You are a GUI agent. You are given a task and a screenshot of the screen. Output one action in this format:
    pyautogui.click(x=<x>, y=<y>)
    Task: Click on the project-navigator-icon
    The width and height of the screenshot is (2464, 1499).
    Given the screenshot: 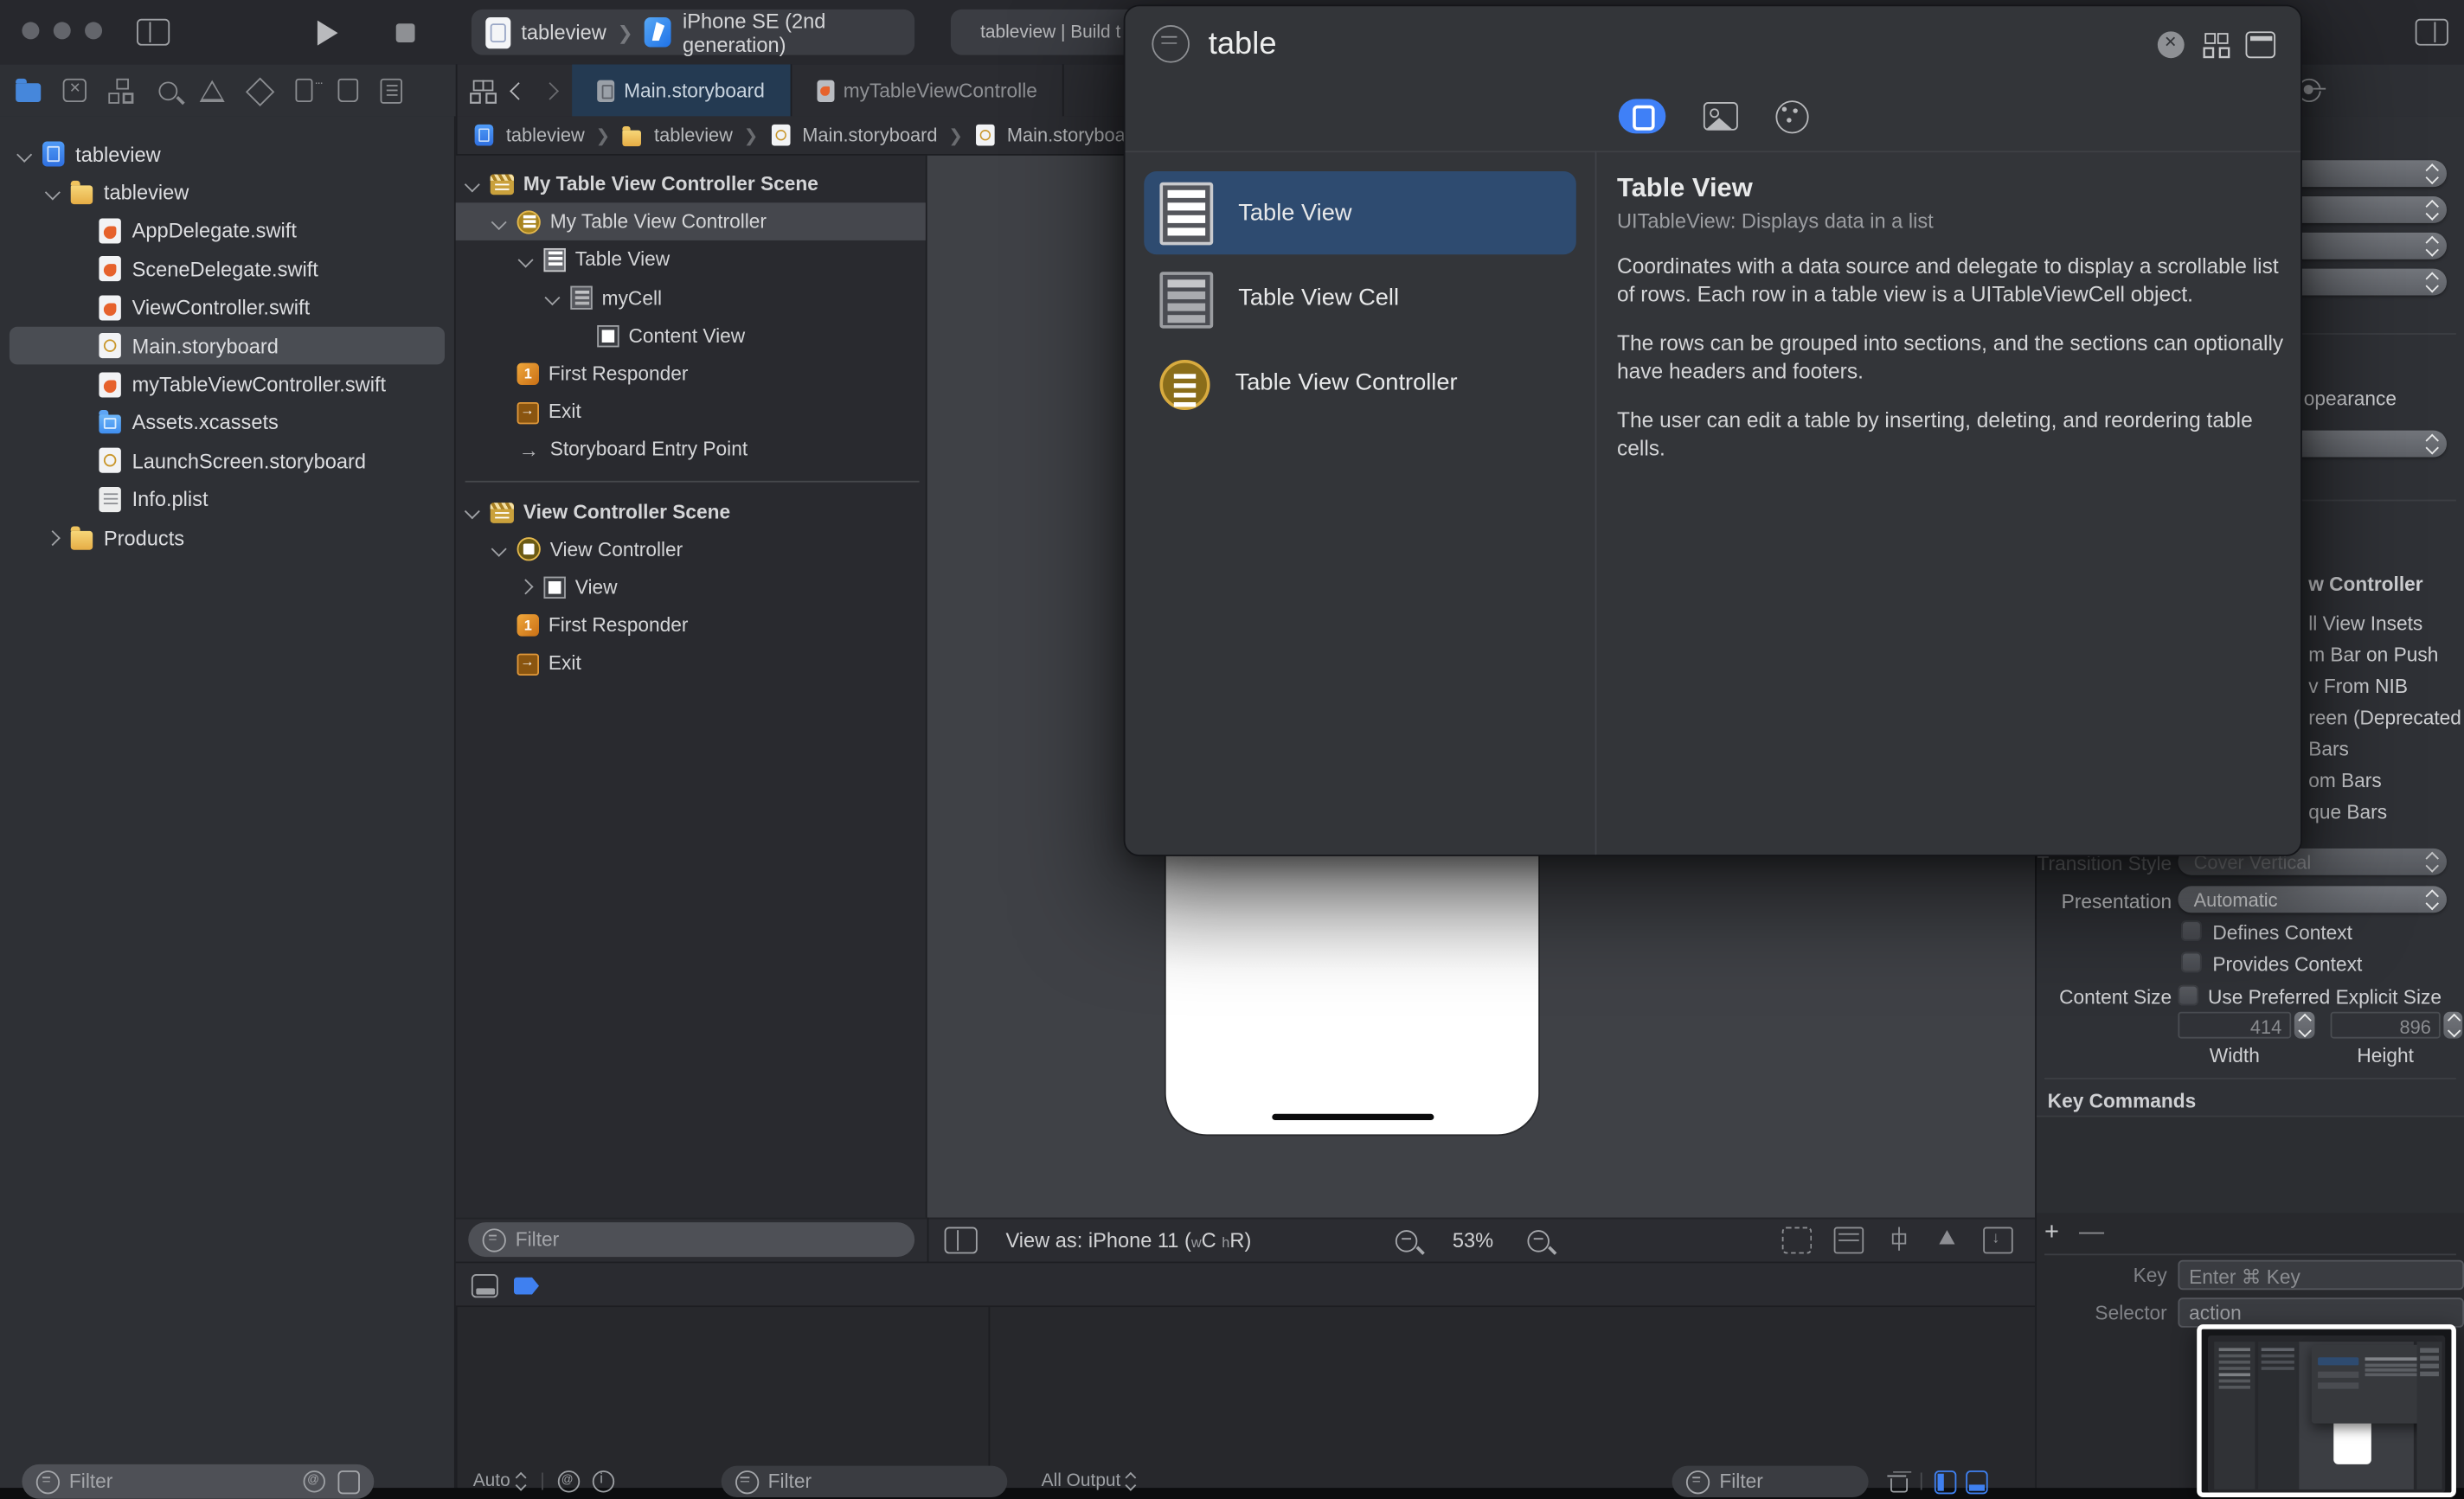 What is the action you would take?
    pyautogui.click(x=29, y=90)
    